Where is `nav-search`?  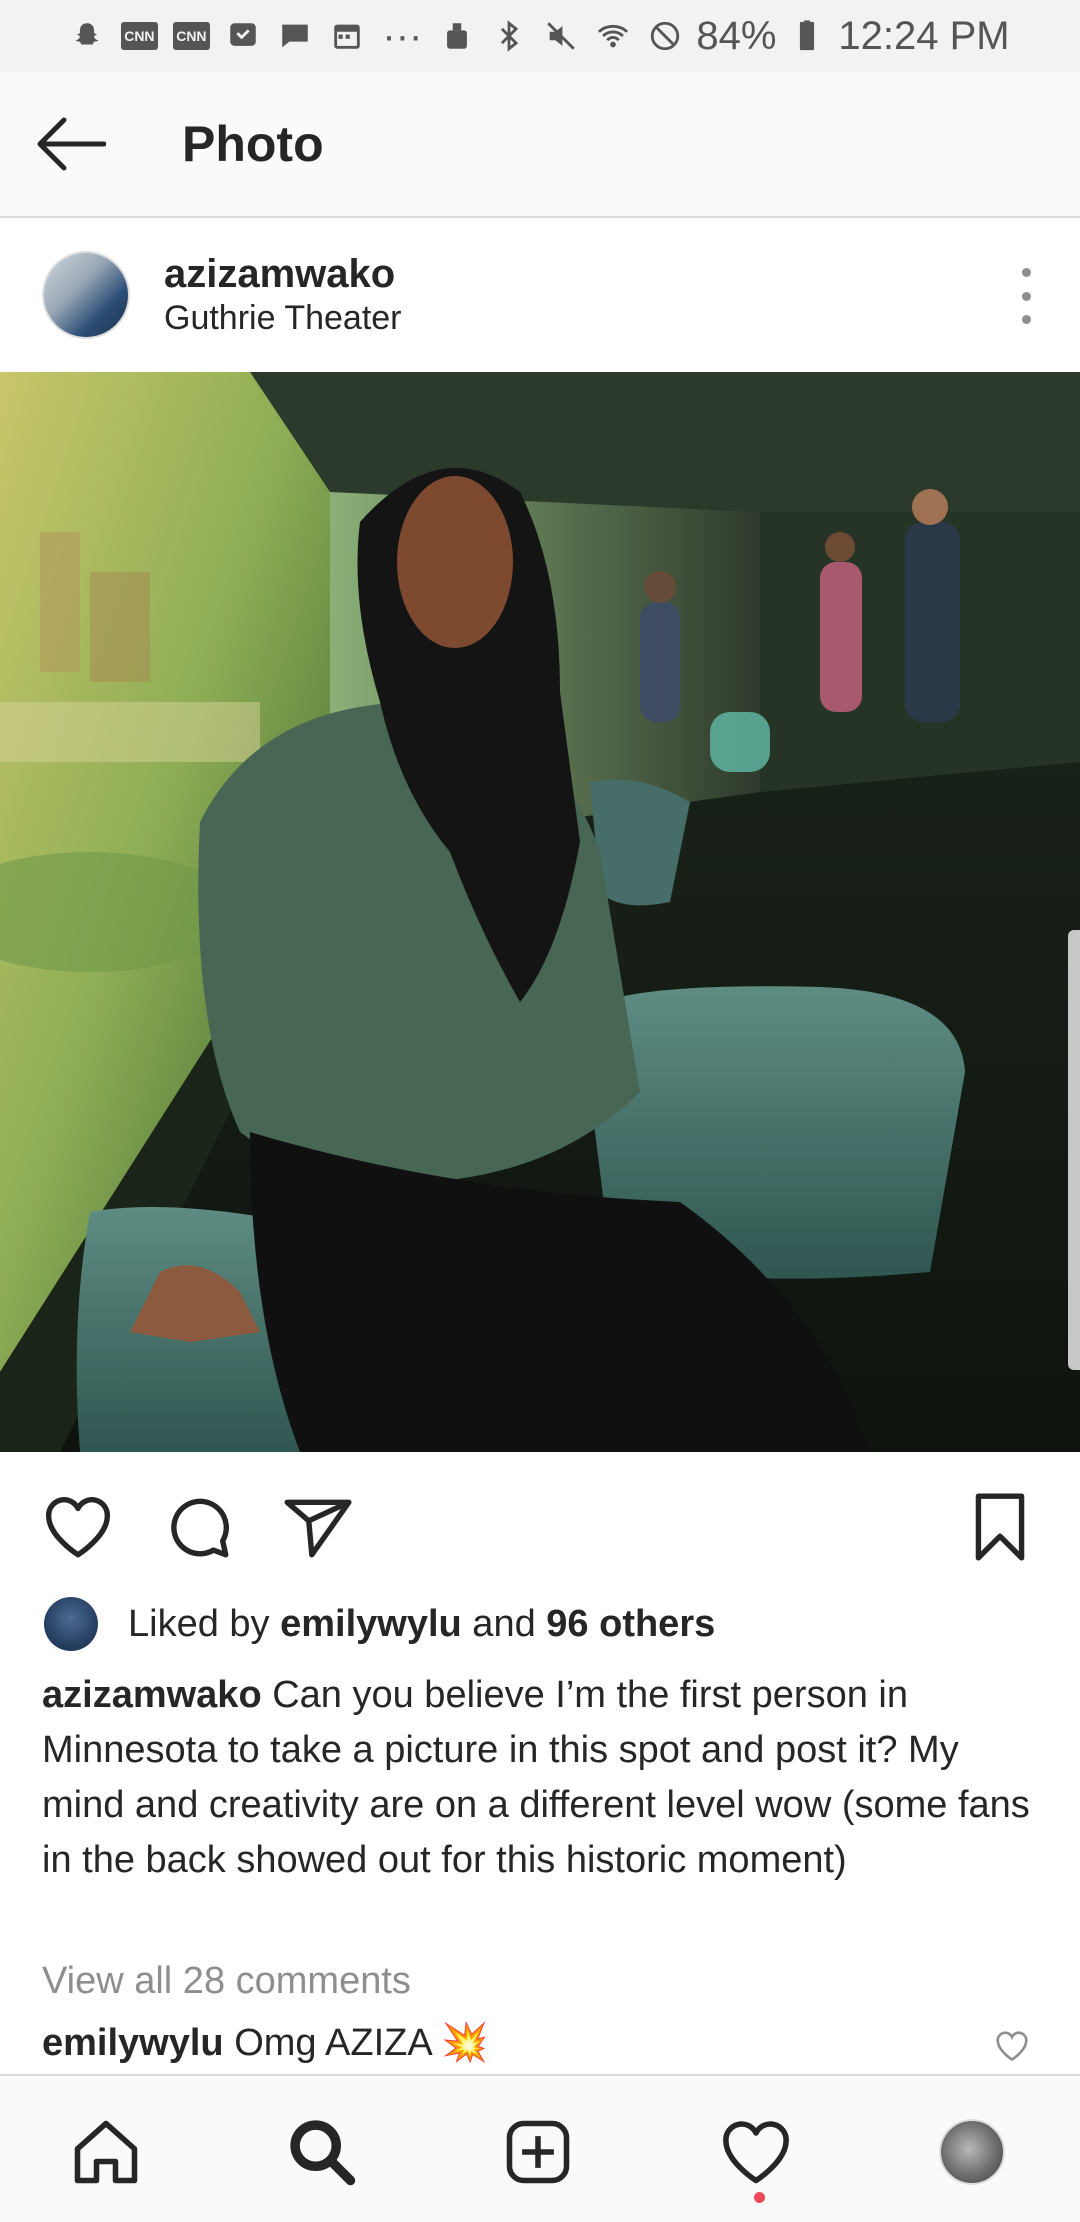
nav-search is located at coordinates (322, 2152).